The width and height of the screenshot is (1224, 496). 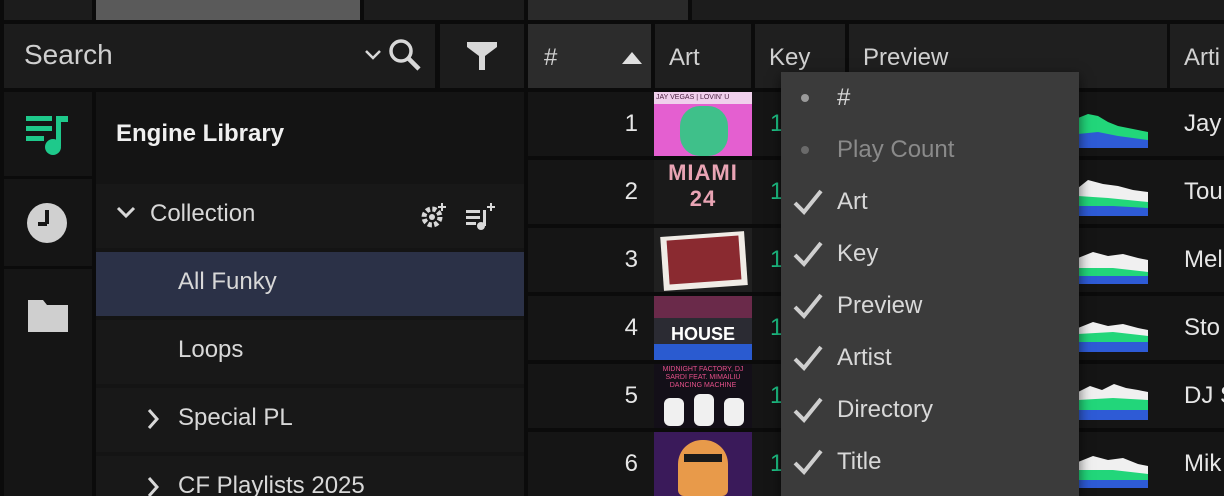 What do you see at coordinates (930, 254) in the screenshot?
I see `menu-item-key: Key` at bounding box center [930, 254].